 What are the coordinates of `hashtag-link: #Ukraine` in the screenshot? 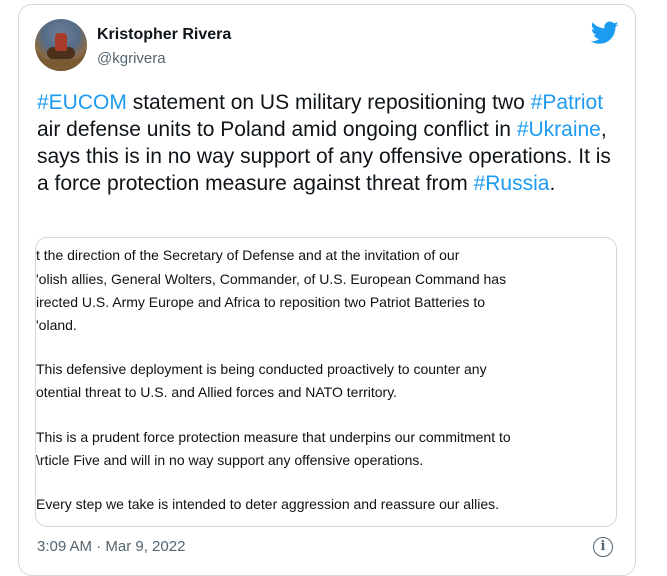 It's located at (559, 129).